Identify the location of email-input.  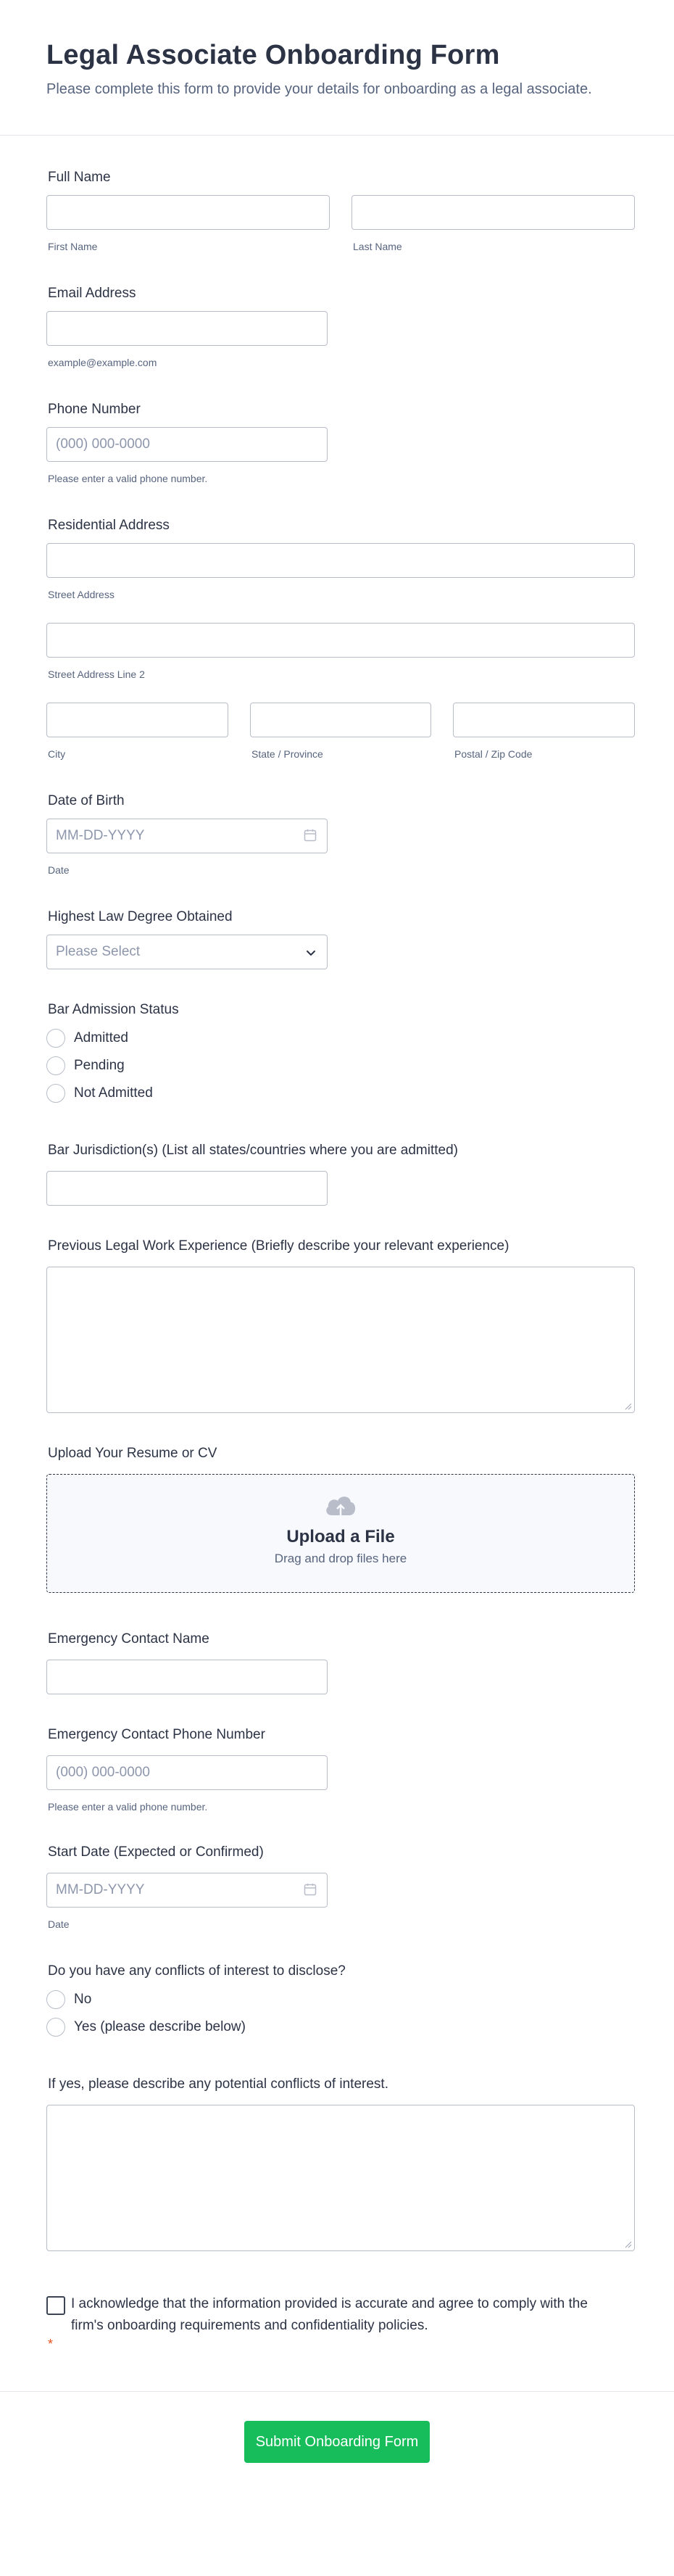
(187, 328).